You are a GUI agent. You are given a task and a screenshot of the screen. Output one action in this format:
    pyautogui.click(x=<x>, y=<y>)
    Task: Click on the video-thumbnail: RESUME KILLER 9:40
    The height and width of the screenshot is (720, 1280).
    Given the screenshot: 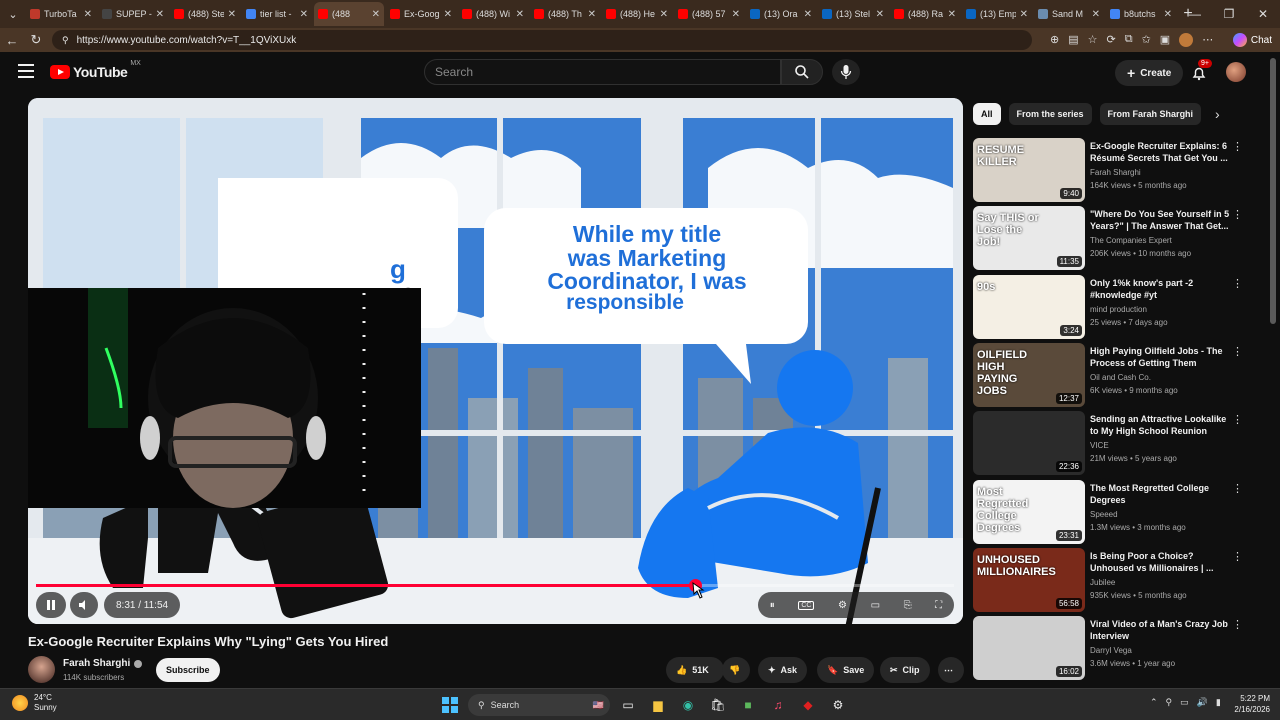 What is the action you would take?
    pyautogui.click(x=1029, y=170)
    